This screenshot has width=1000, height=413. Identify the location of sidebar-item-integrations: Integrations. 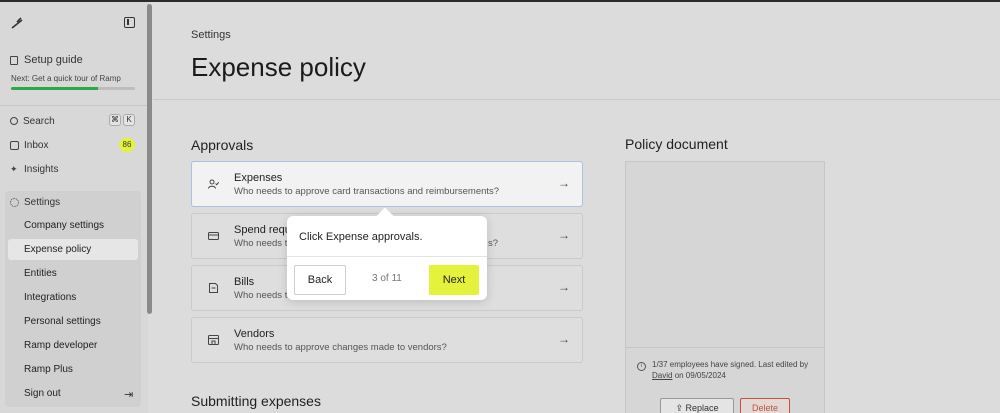
(50, 298).